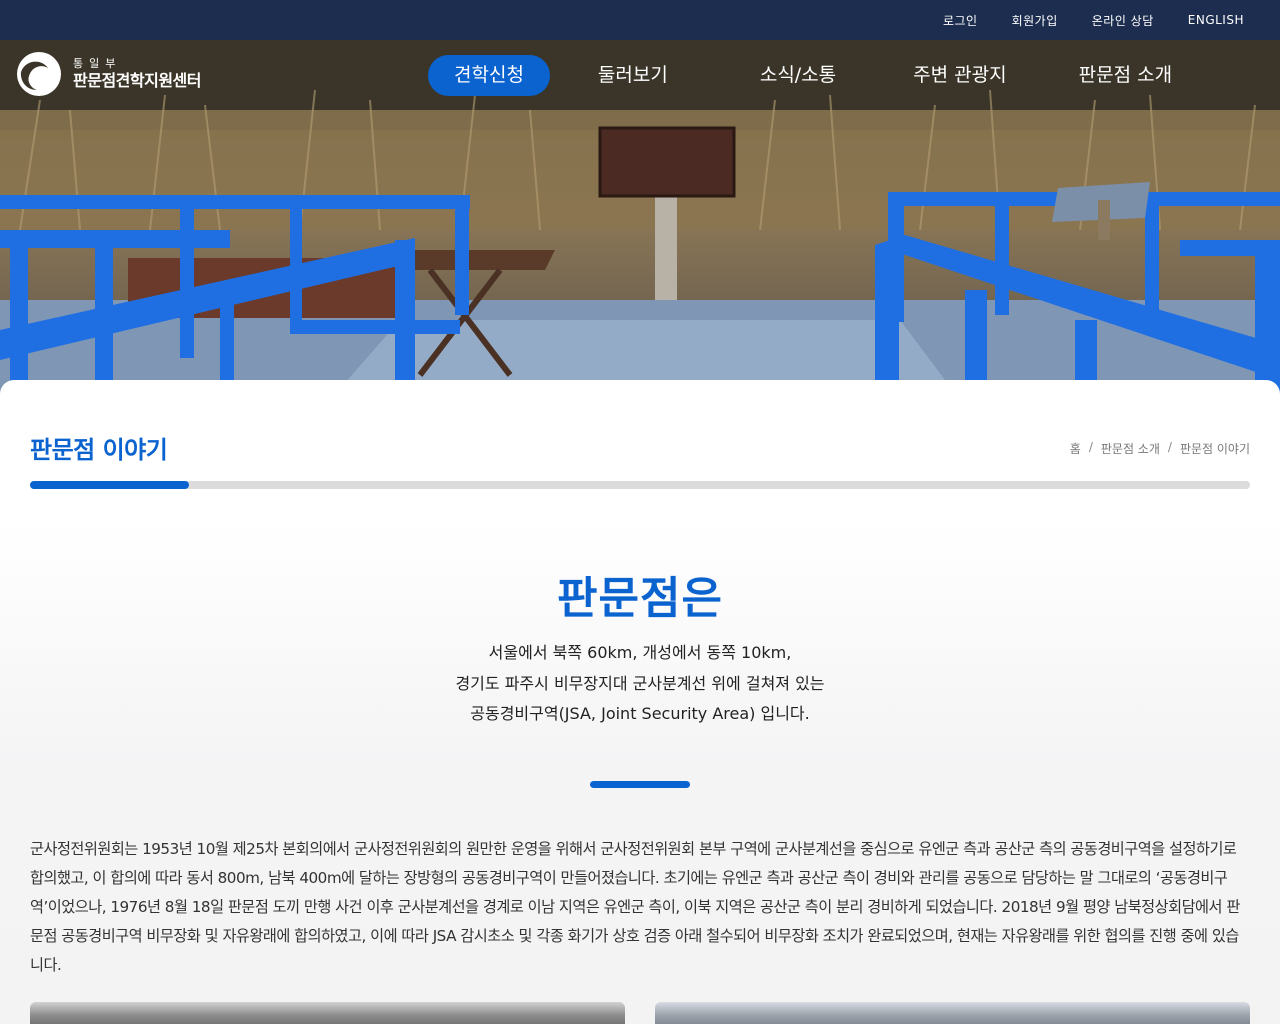 This screenshot has width=1280, height=1024. I want to click on breadcrumb-current: 판문점 이야기, so click(1214, 449).